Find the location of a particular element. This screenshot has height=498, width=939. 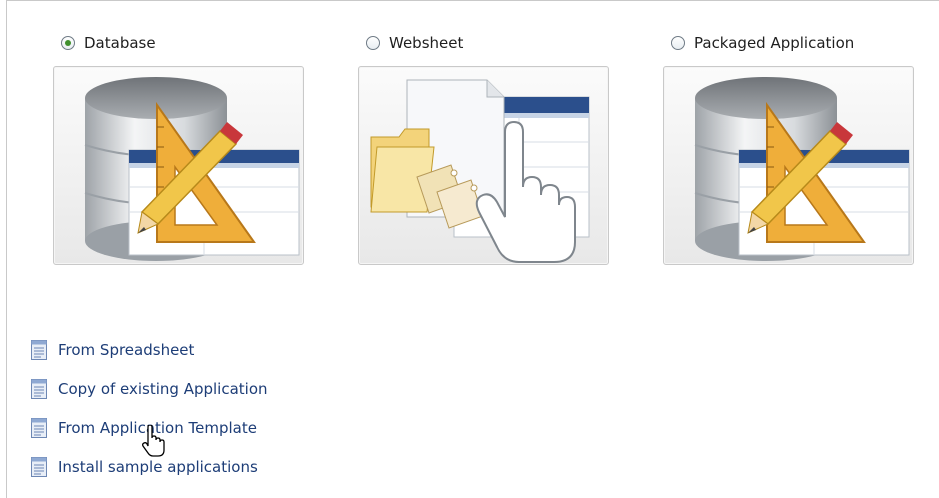

packaged-application-tile is located at coordinates (788, 165).